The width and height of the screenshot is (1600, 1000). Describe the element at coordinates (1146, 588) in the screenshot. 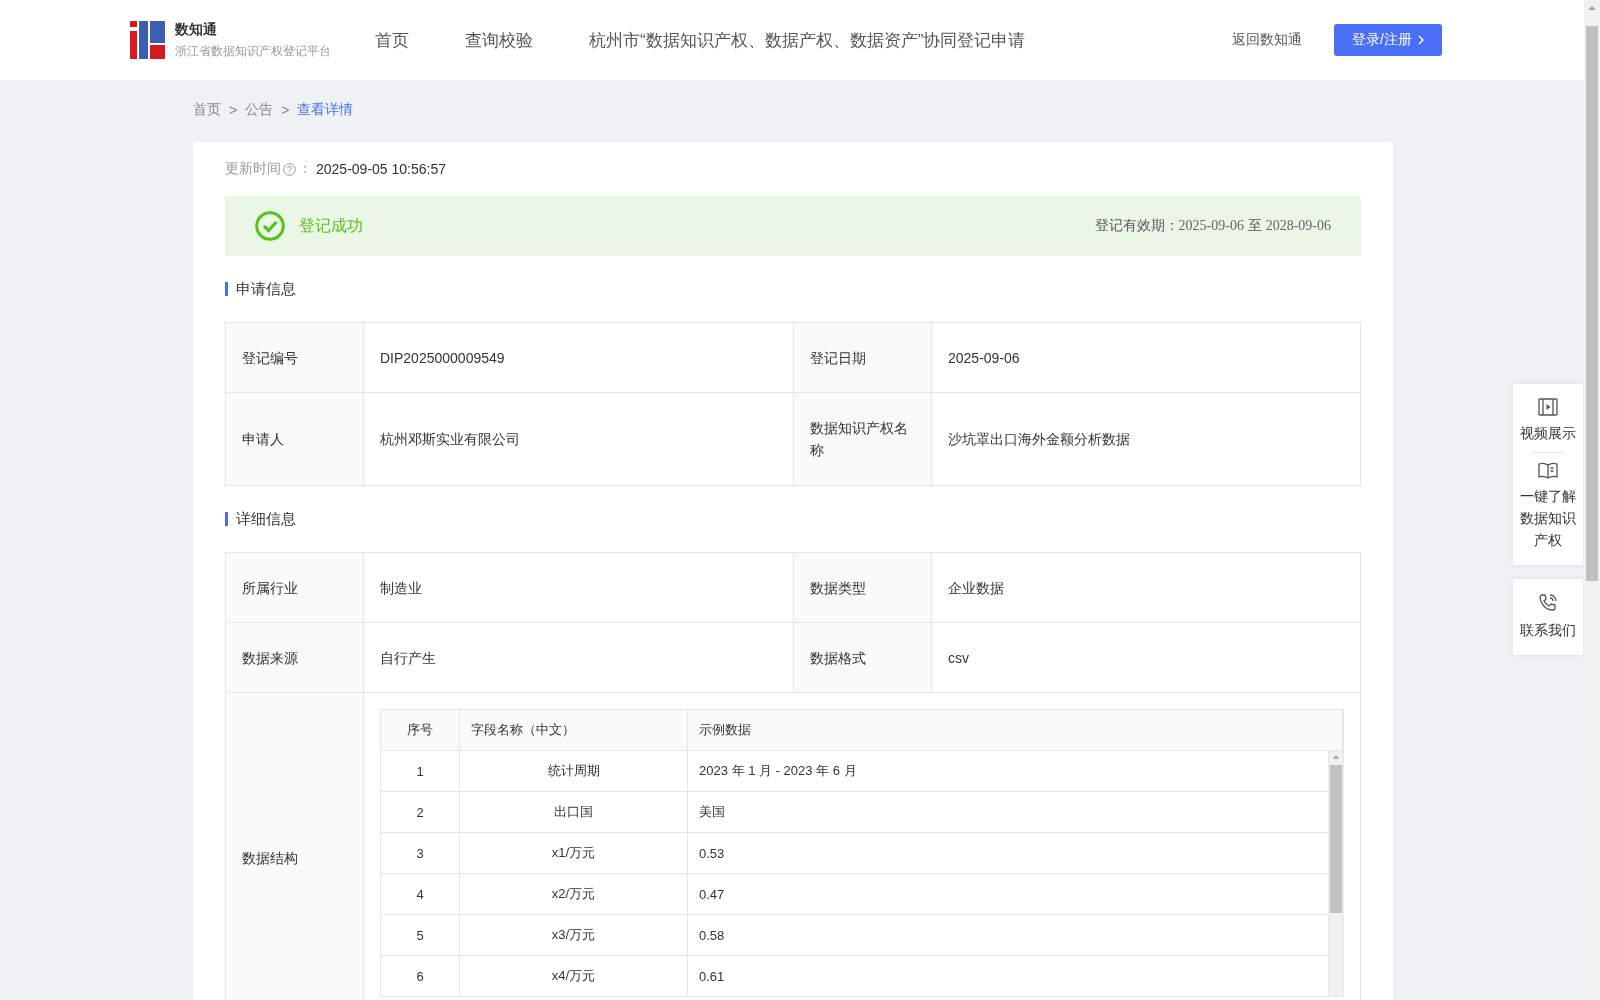

I see `field-value: 企业数据` at that location.